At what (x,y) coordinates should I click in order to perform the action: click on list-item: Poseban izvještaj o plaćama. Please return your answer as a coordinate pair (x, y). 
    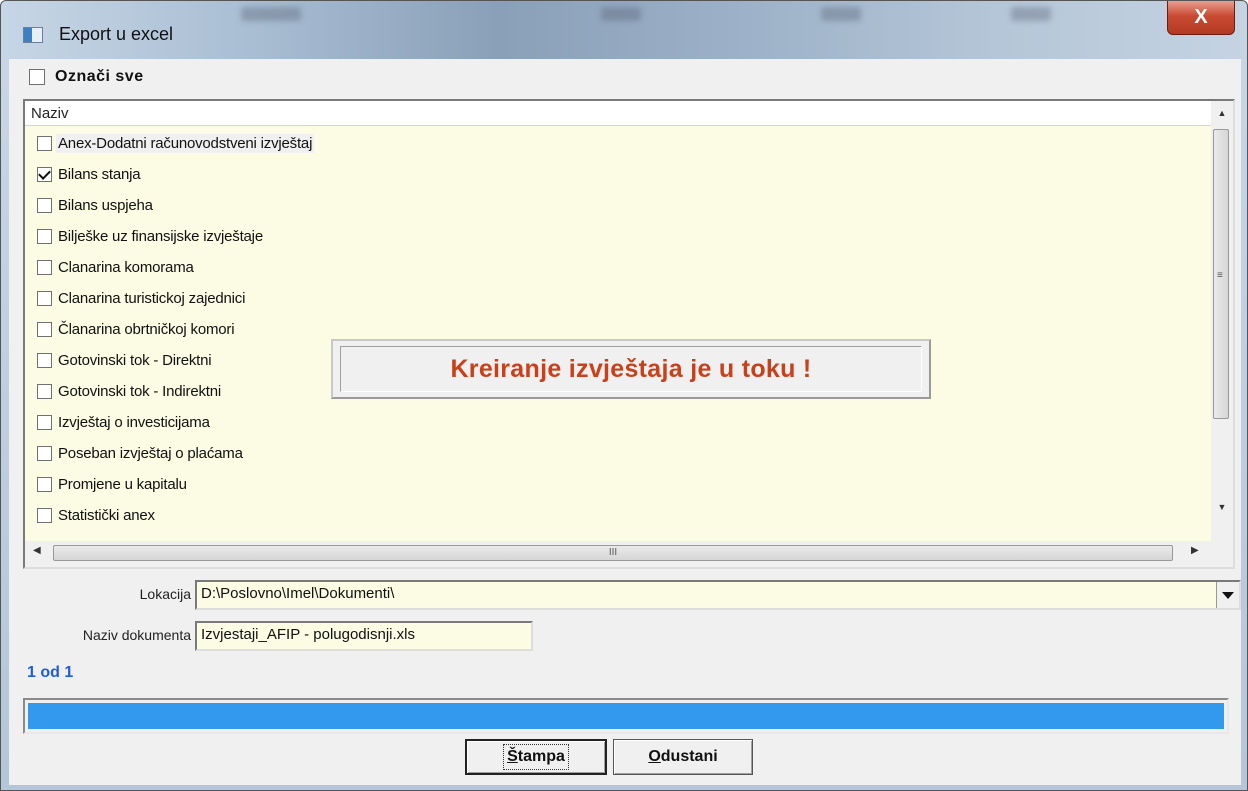
    Looking at the image, I should click on (618, 453).